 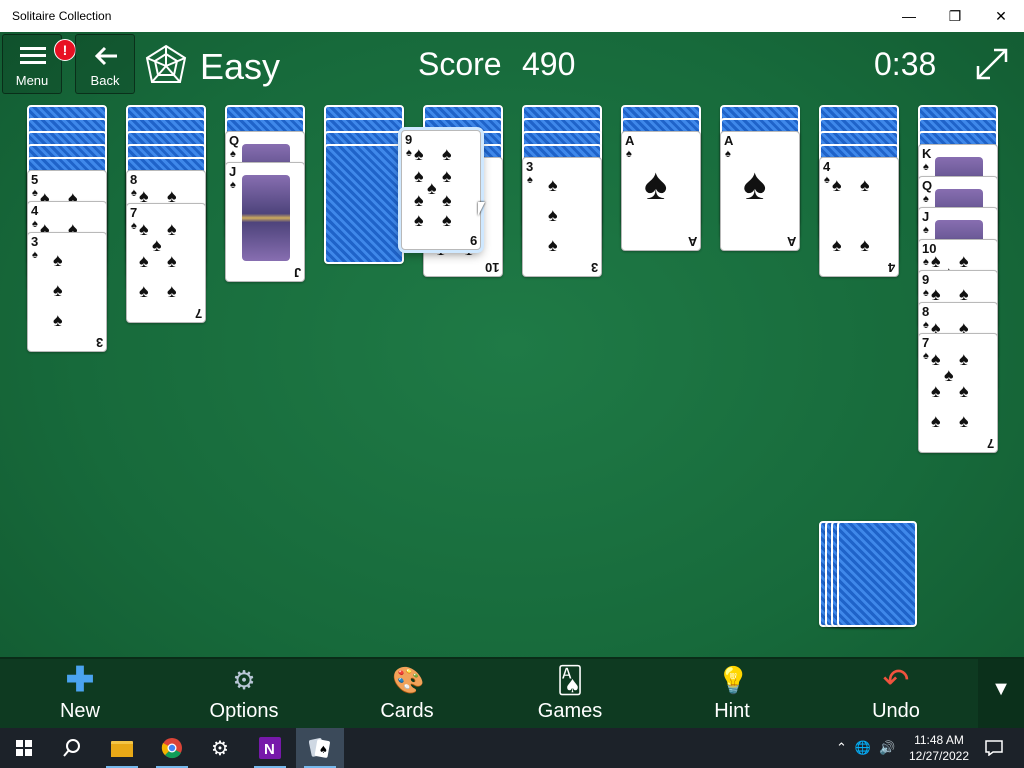 What do you see at coordinates (233, 171) in the screenshot?
I see `card-rank: J` at bounding box center [233, 171].